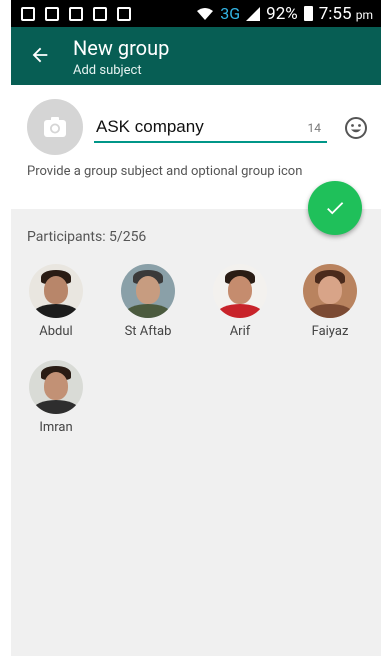 The height and width of the screenshot is (656, 381). What do you see at coordinates (52, 13) in the screenshot?
I see `gallery-icon` at bounding box center [52, 13].